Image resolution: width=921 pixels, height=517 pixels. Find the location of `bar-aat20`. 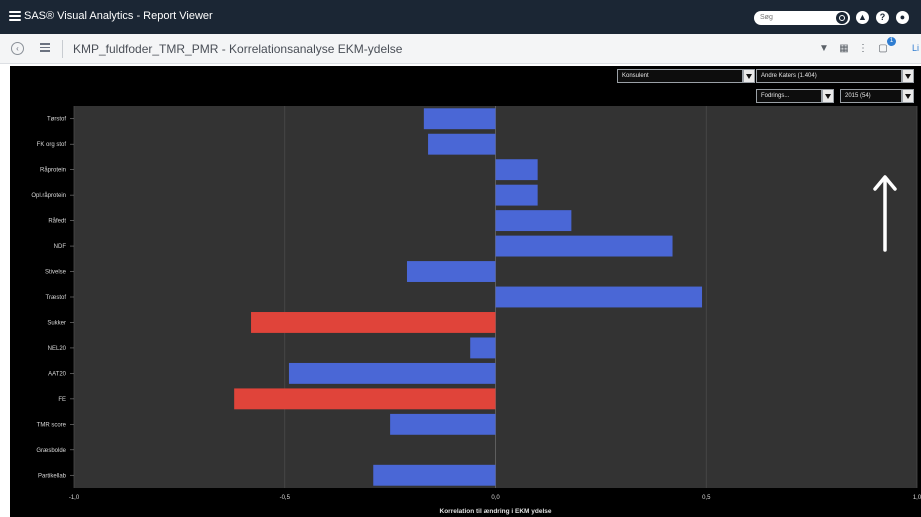

bar-aat20 is located at coordinates (392, 373).